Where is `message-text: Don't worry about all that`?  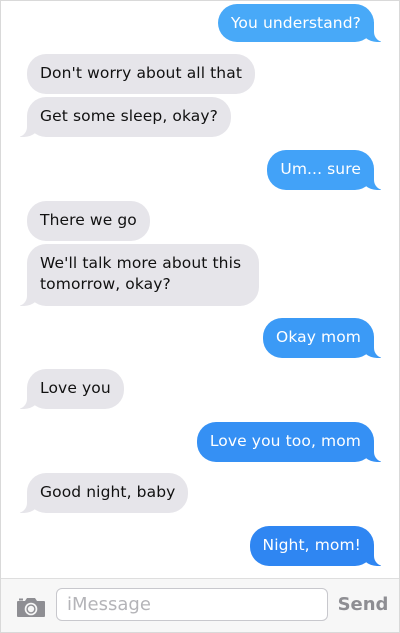 message-text: Don't worry about all that is located at coordinates (141, 73).